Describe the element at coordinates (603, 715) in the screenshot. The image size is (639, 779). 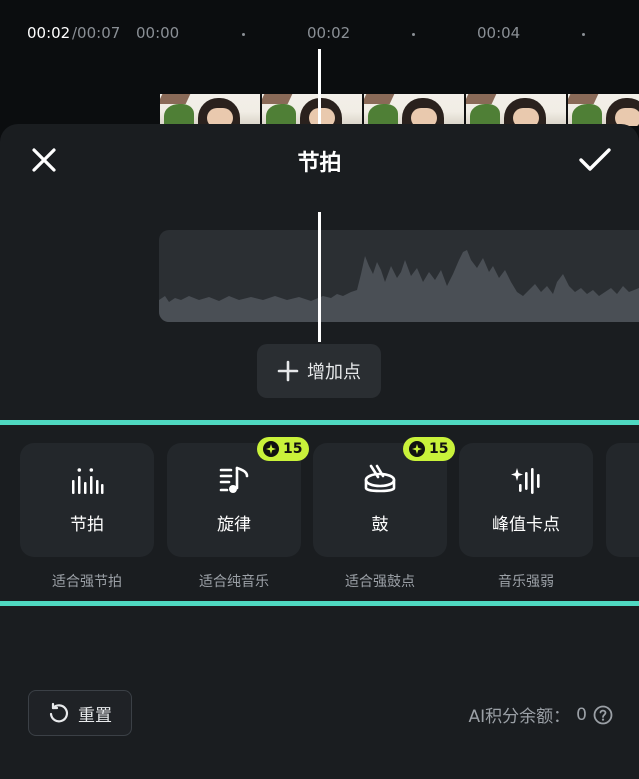
I see `help-icon` at that location.